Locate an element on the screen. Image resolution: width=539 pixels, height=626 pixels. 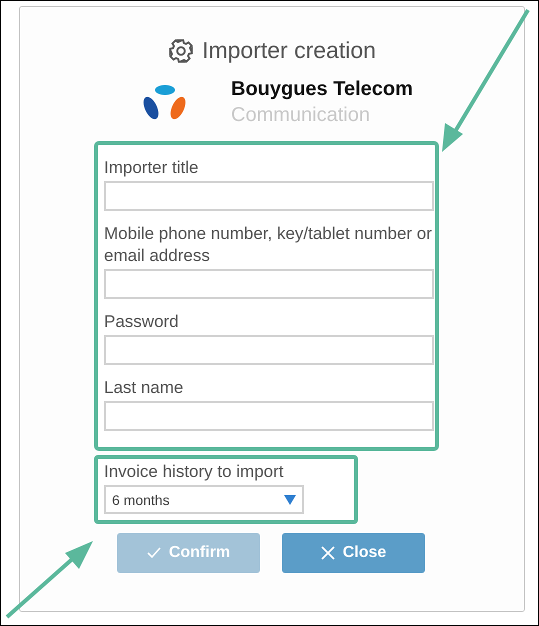
history-dropdown: 6 months is located at coordinates (204, 499).